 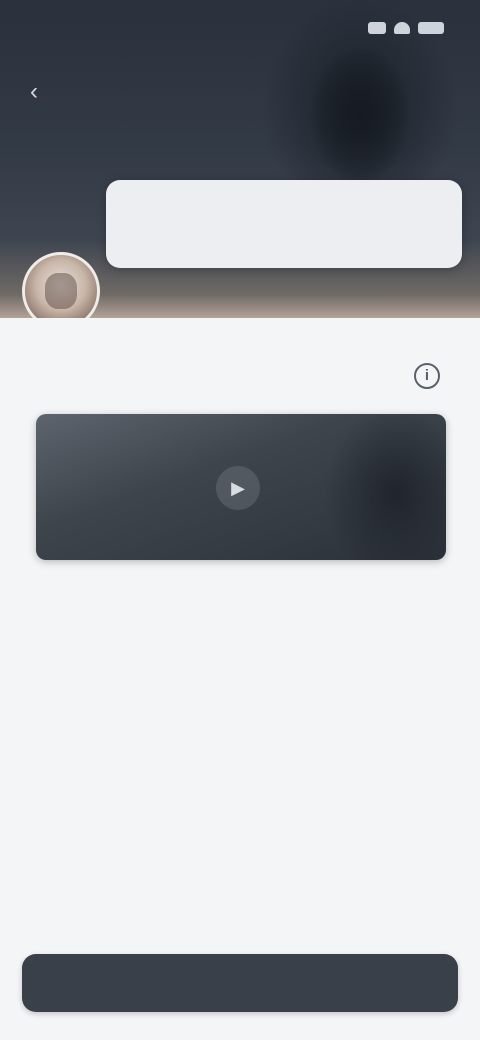 I want to click on status-icons, so click(x=406, y=28).